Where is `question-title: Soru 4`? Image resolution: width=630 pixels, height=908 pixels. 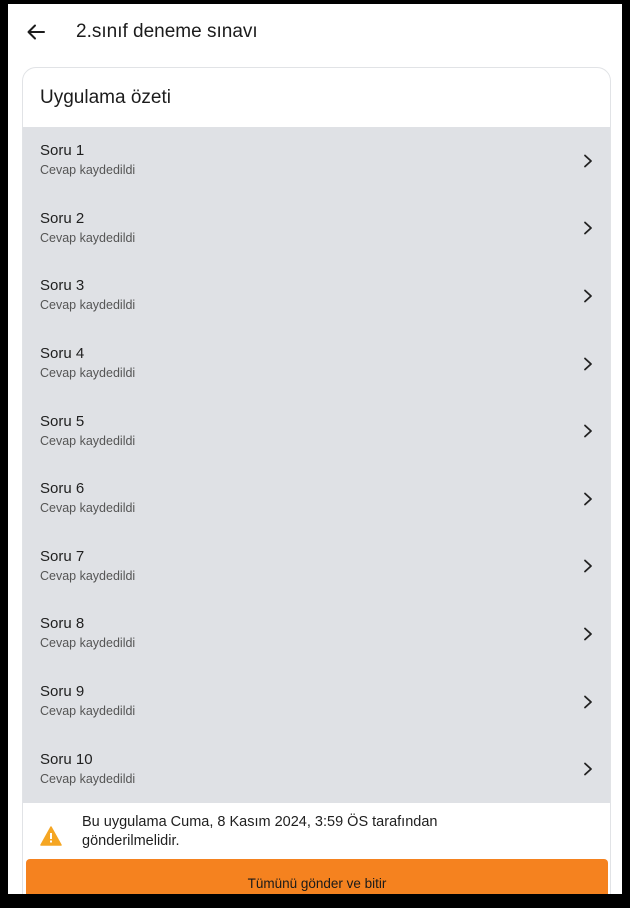 question-title: Soru 4 is located at coordinates (62, 354).